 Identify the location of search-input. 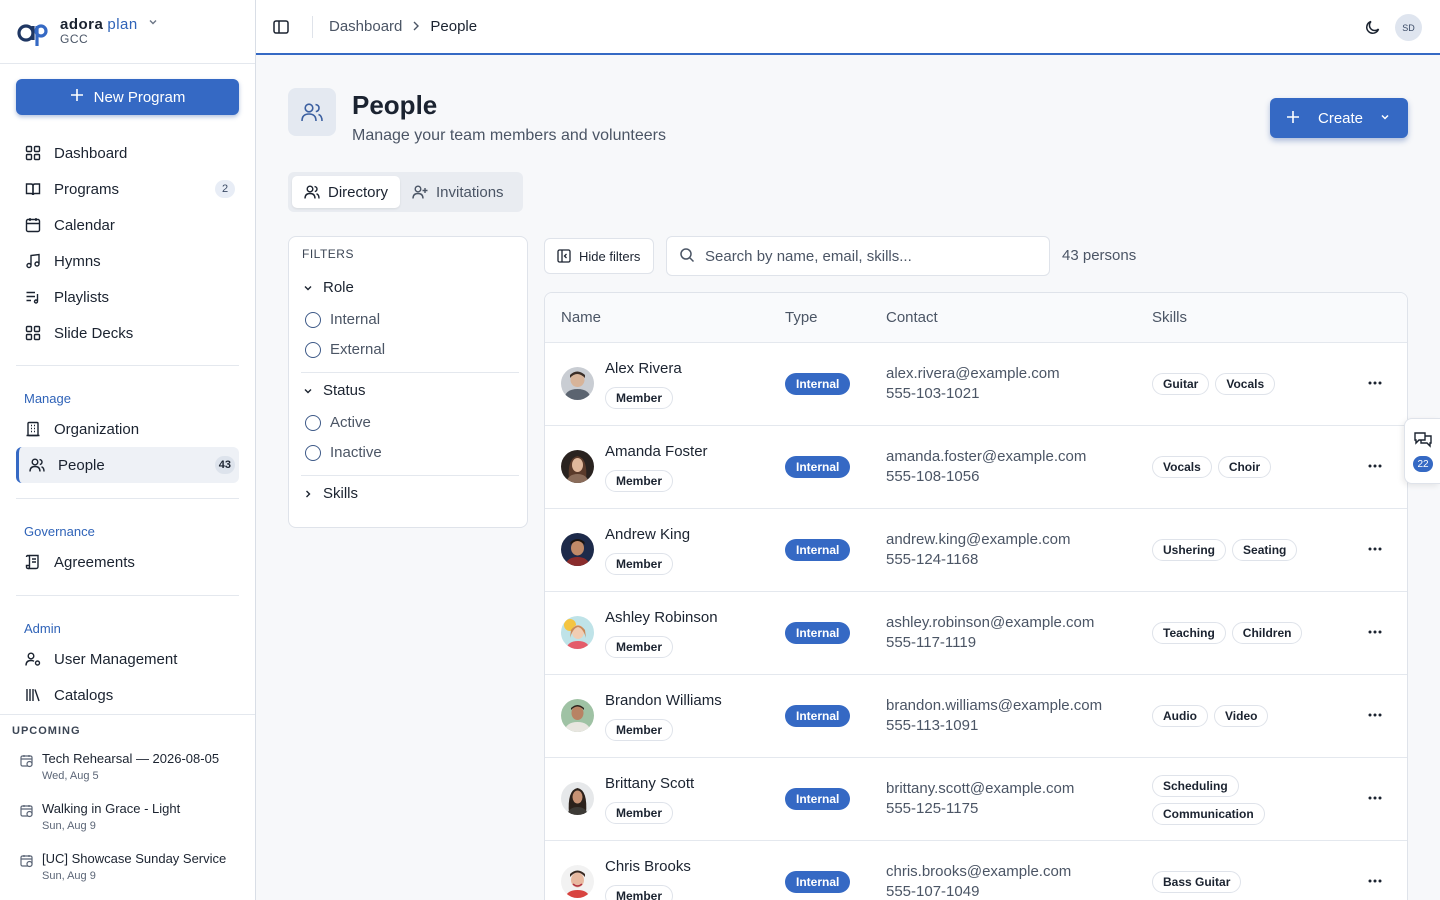
(870, 256).